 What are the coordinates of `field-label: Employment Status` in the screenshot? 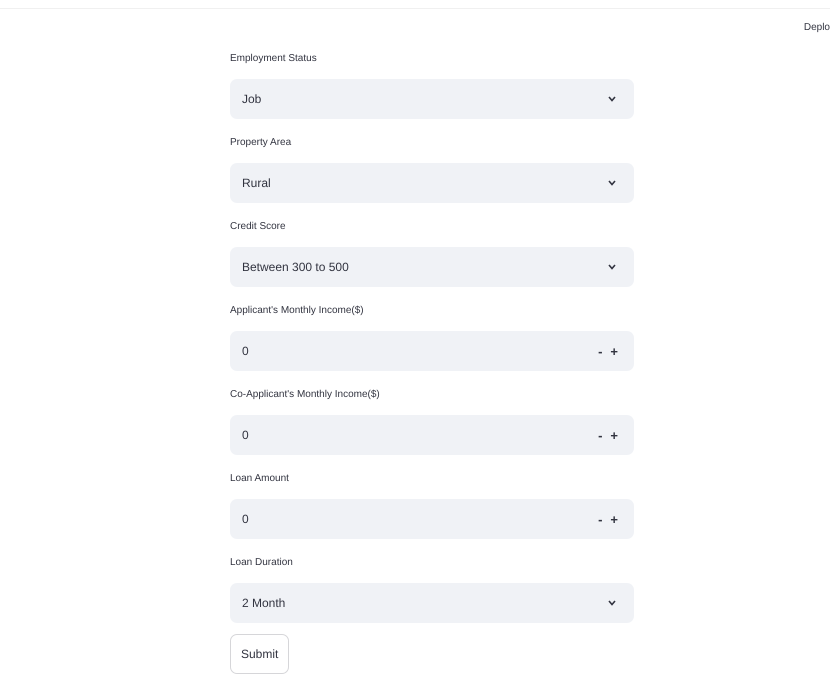 It's located at (274, 59).